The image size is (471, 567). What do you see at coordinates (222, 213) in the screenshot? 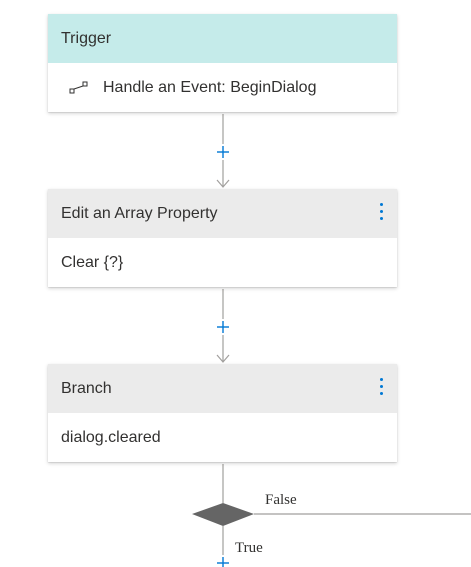
I see `edit-array-node-header: Edit an Array Property` at bounding box center [222, 213].